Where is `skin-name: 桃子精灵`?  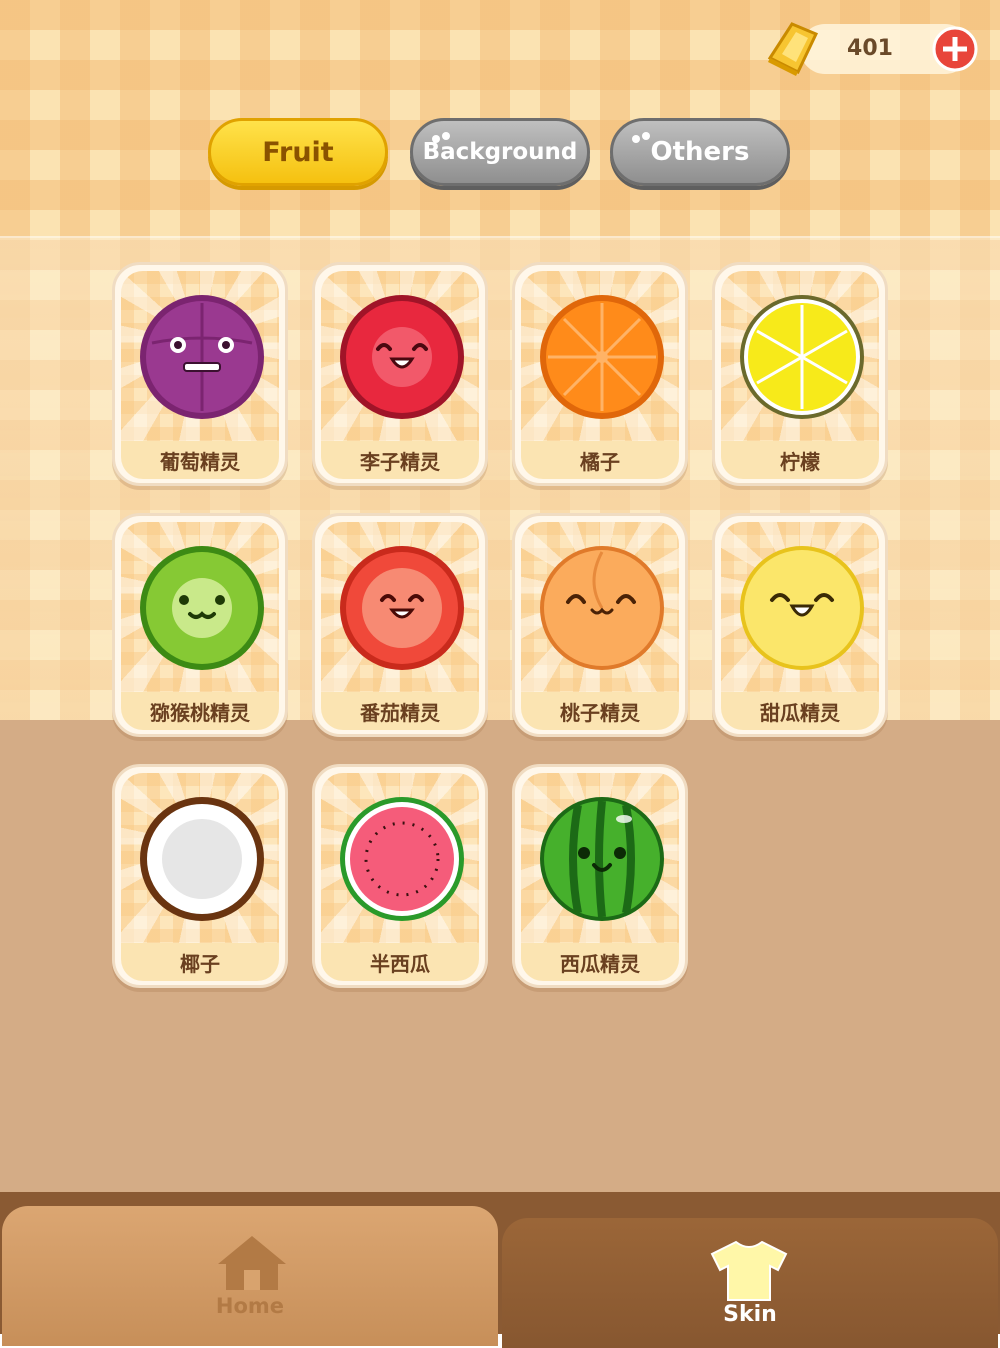
skin-name: 桃子精灵 is located at coordinates (600, 711).